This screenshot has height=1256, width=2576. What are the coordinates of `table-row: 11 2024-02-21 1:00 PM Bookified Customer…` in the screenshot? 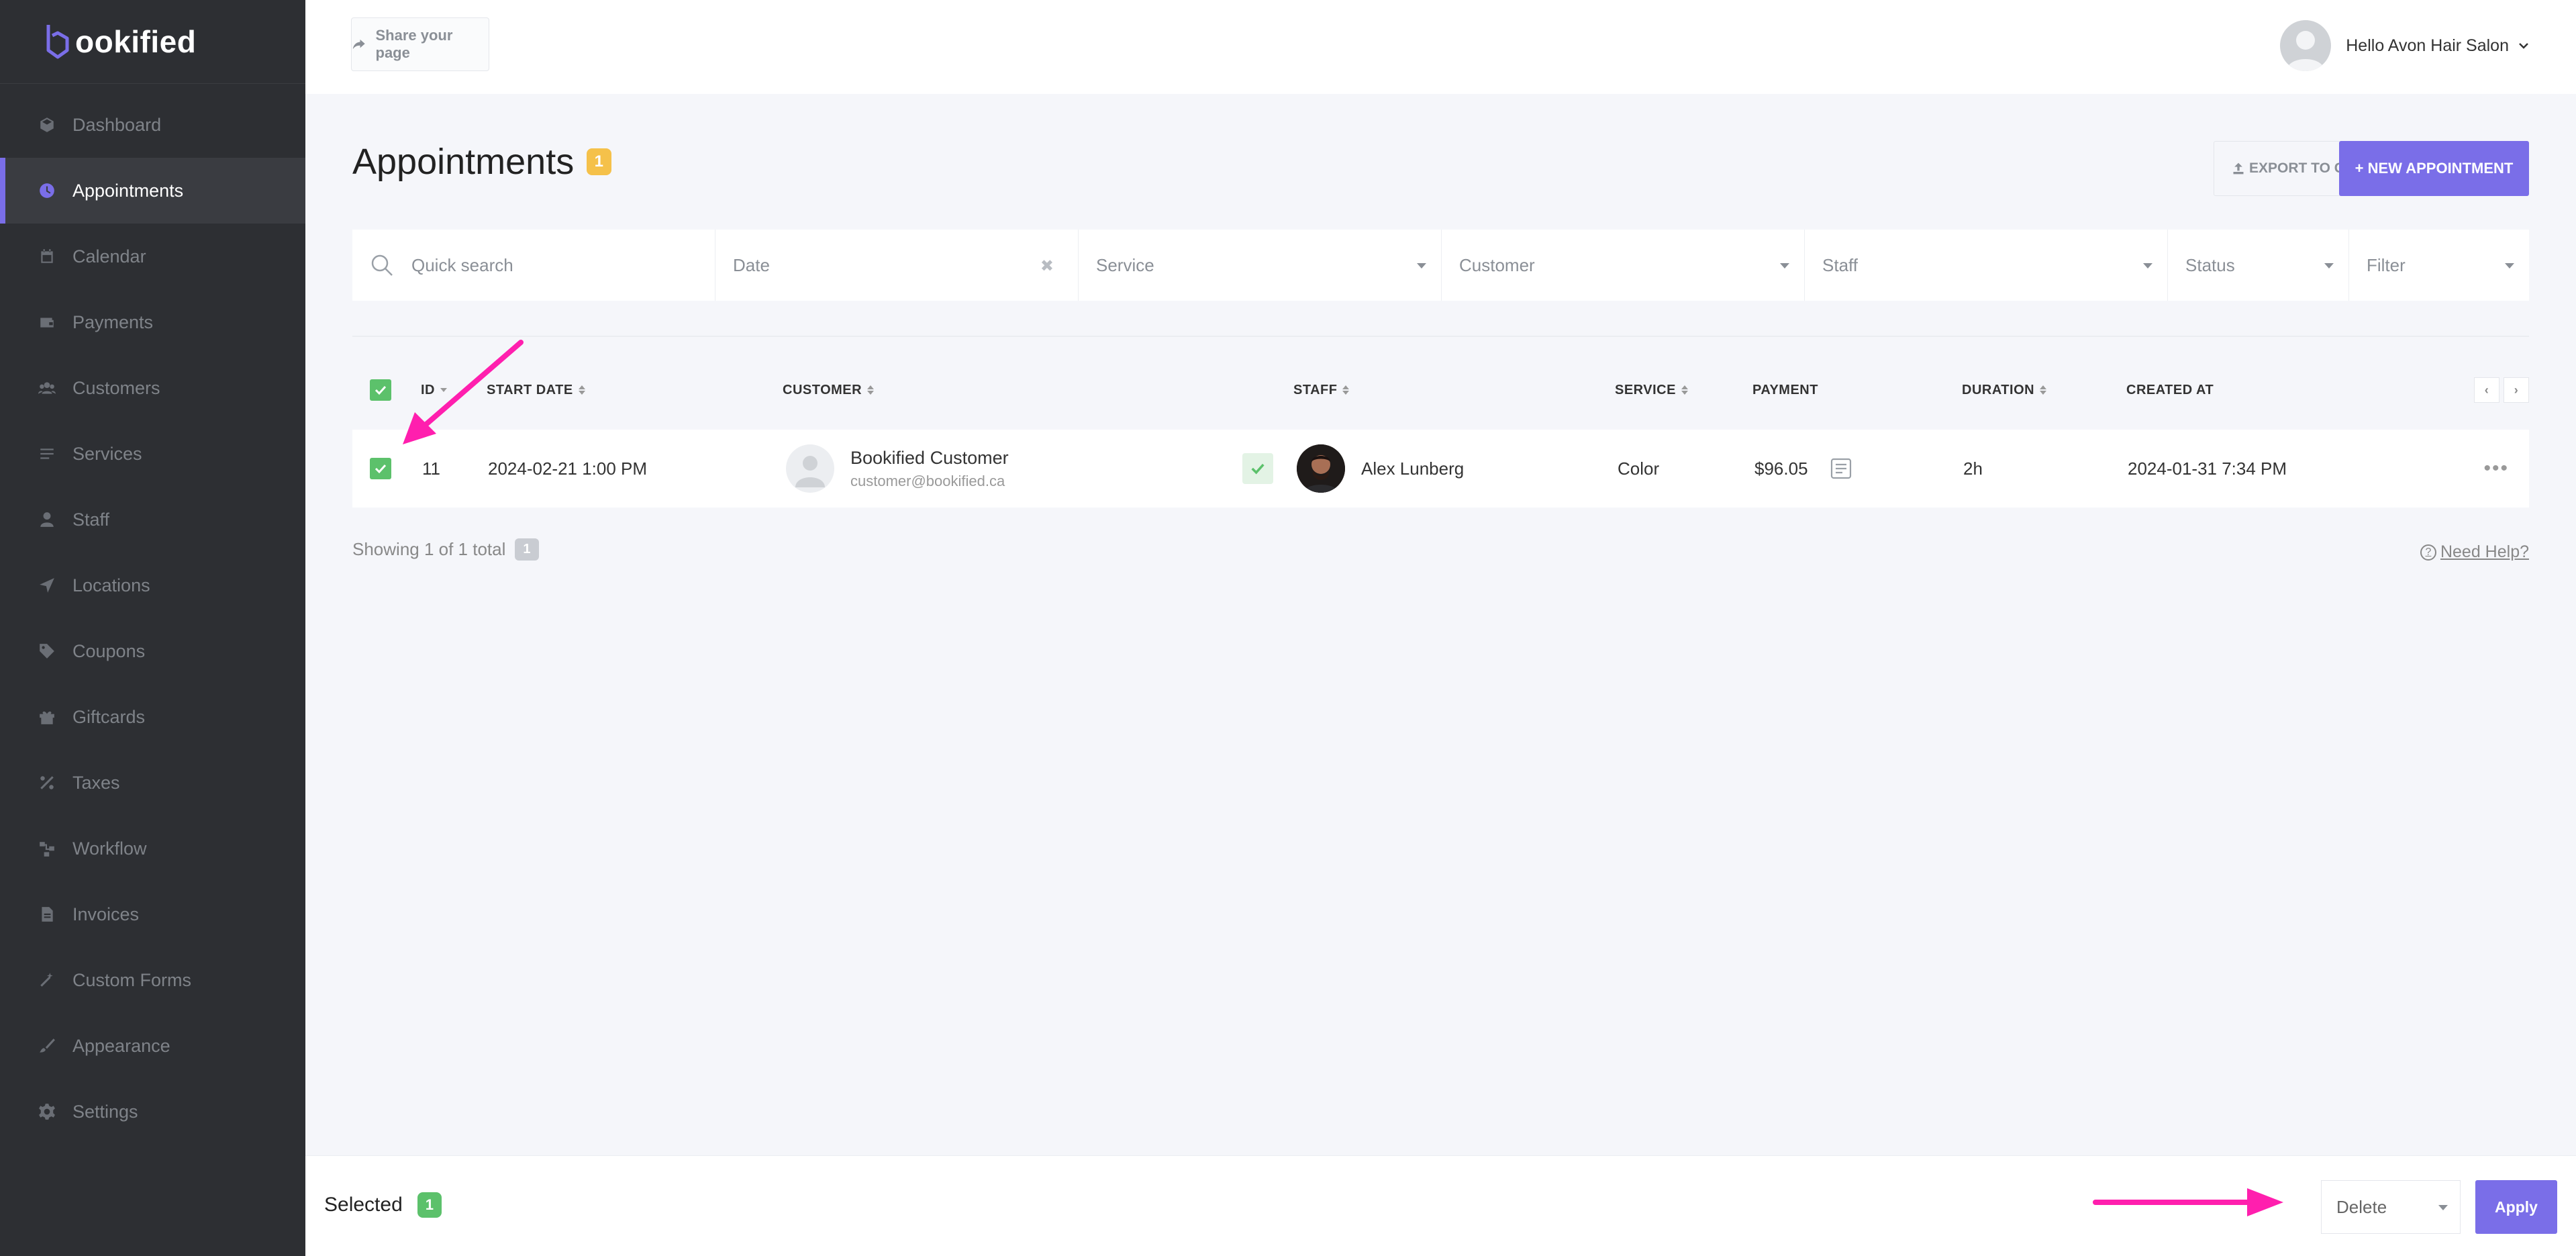 It's located at (1440, 469).